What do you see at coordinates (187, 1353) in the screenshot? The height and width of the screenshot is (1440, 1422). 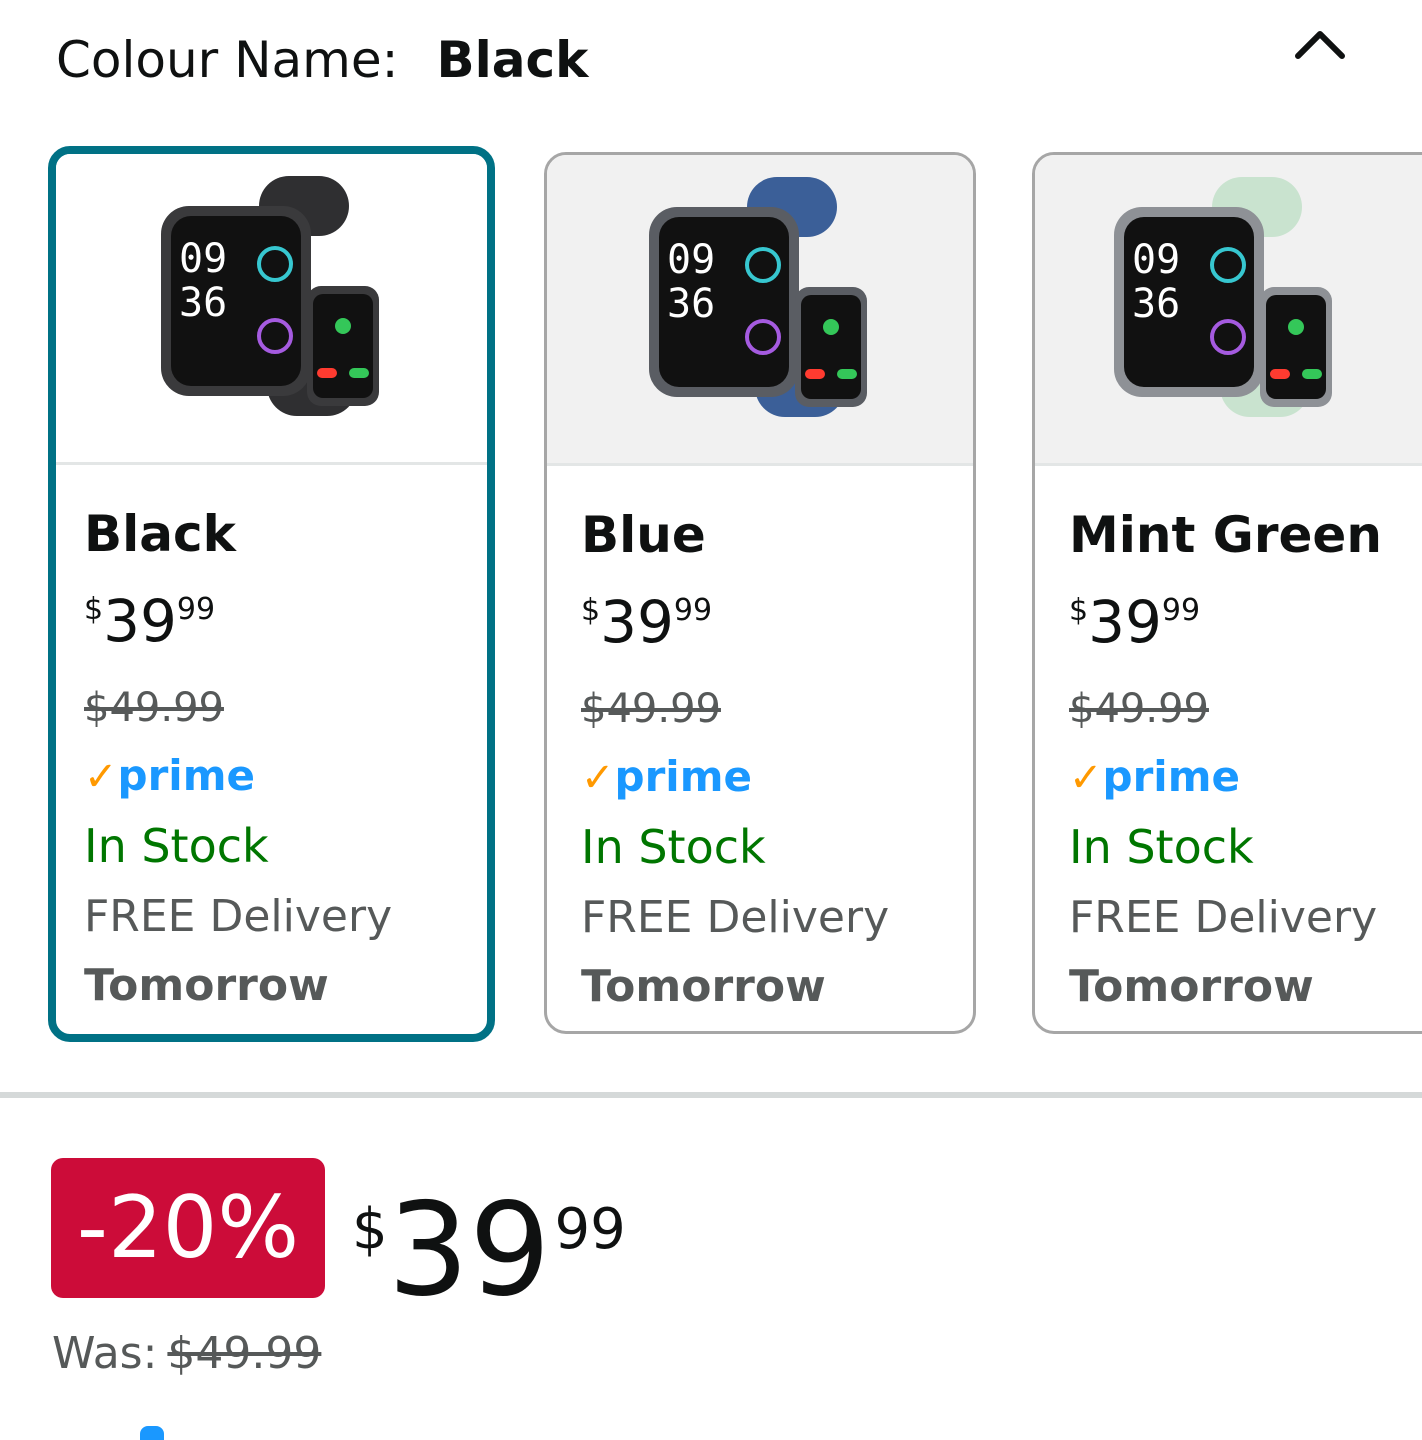 I see `was-price: Was: $49.99` at bounding box center [187, 1353].